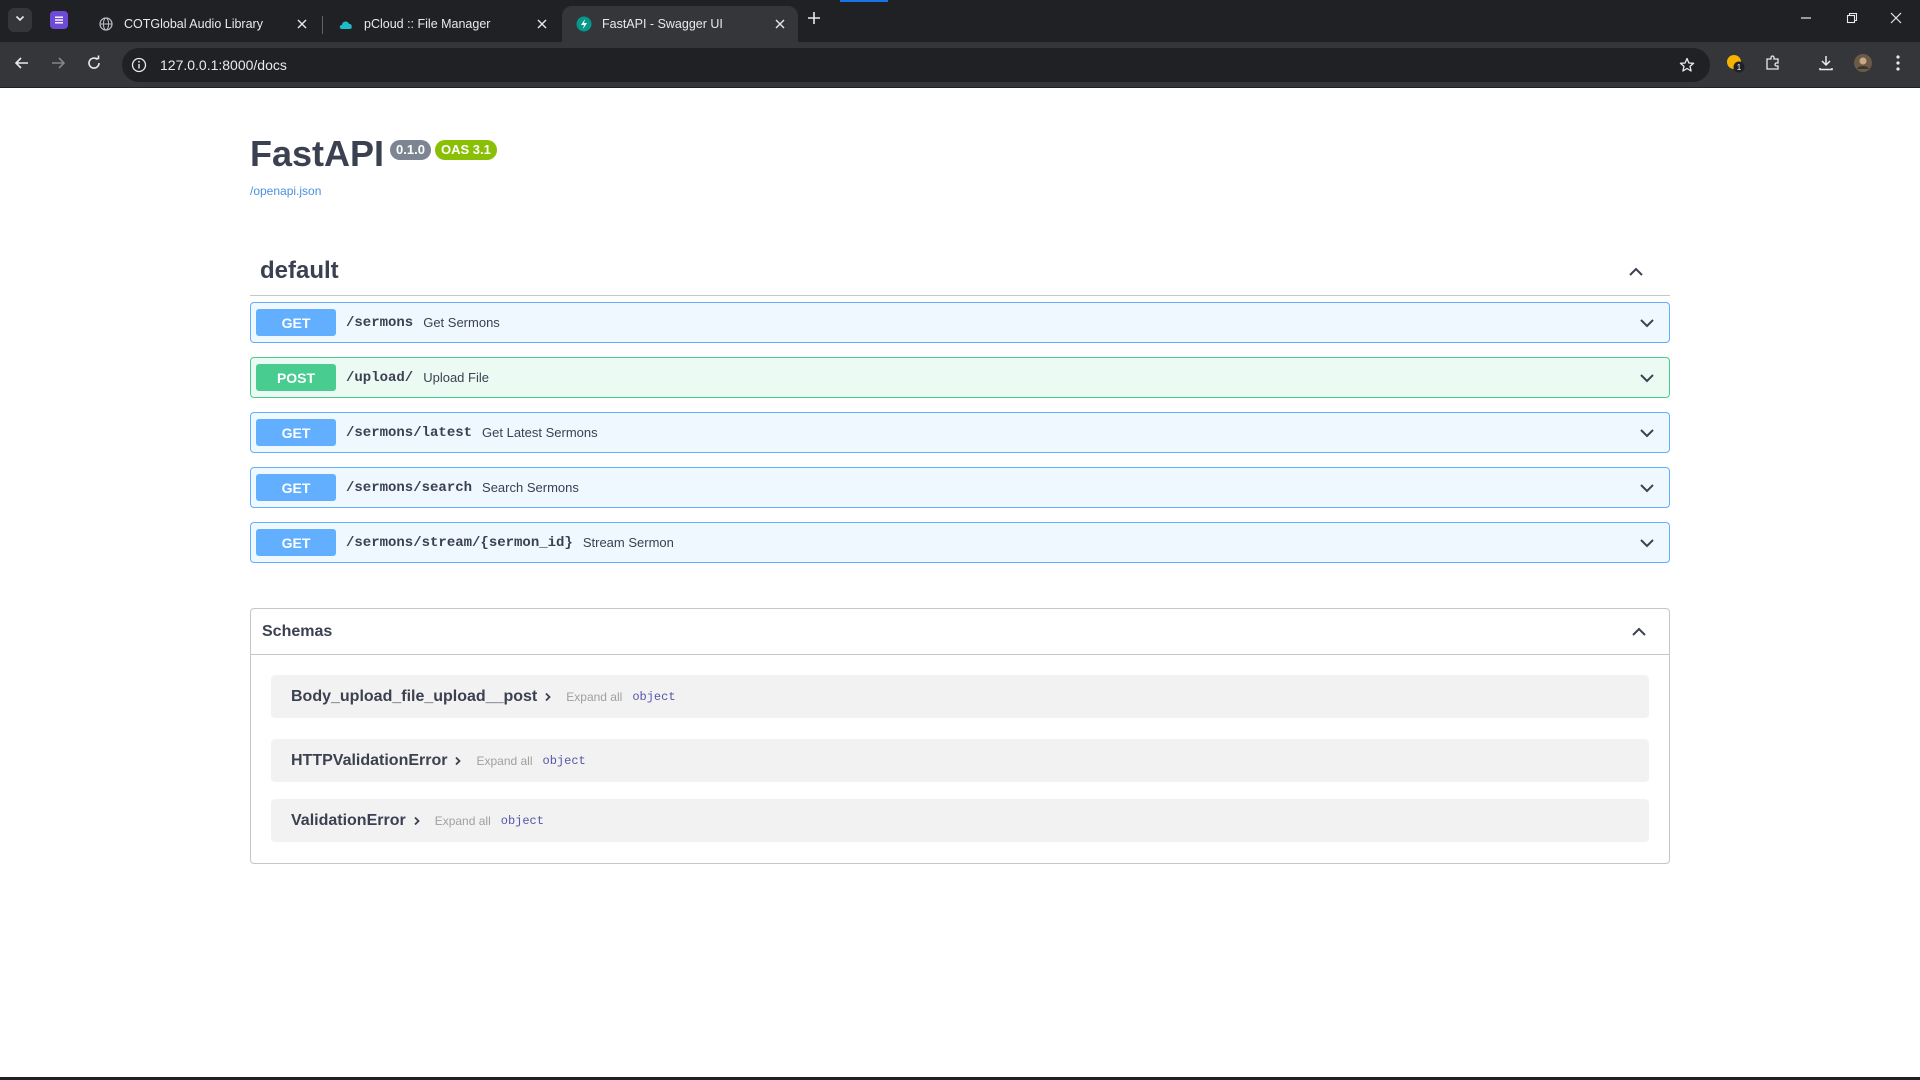  I want to click on window-close-button, so click(1896, 20).